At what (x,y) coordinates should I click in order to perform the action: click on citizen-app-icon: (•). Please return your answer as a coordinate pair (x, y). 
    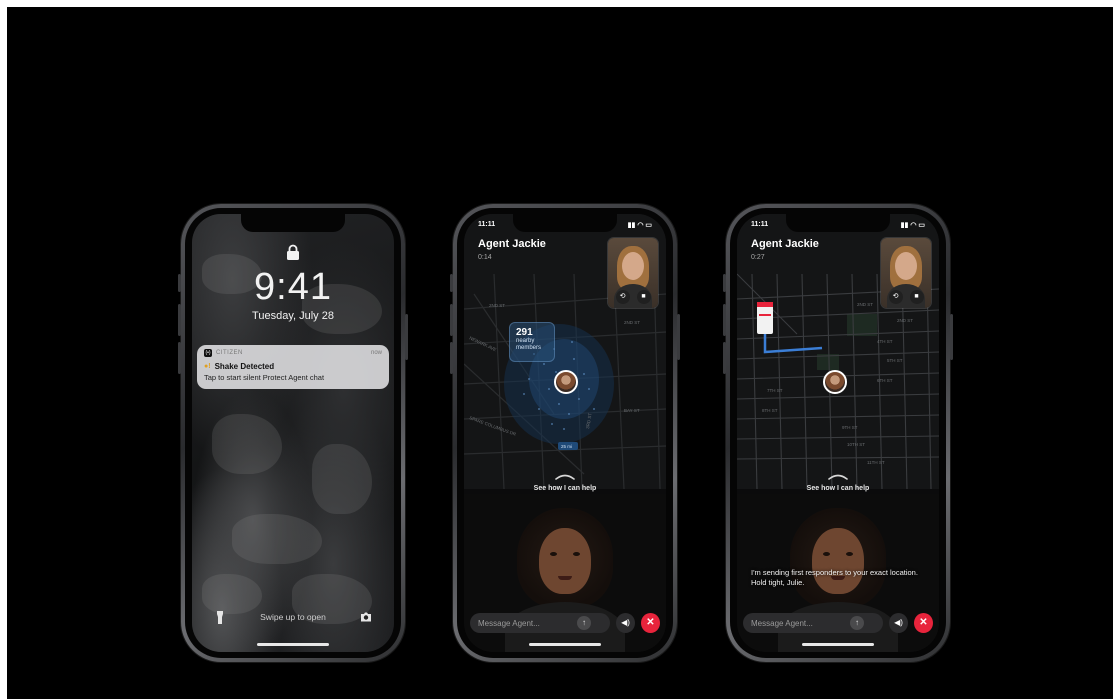
    Looking at the image, I should click on (208, 353).